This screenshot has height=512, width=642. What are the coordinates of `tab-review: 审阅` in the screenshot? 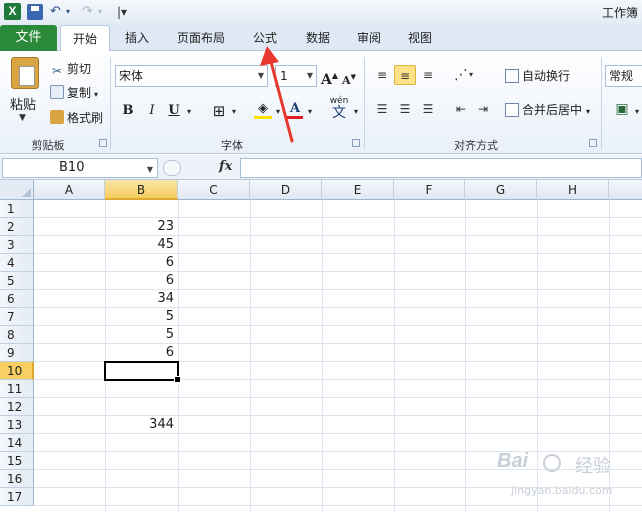 It's located at (369, 38).